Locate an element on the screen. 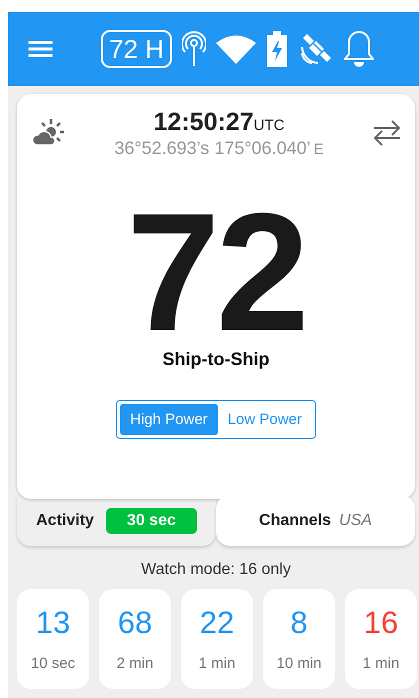  region-label: USA is located at coordinates (355, 521).